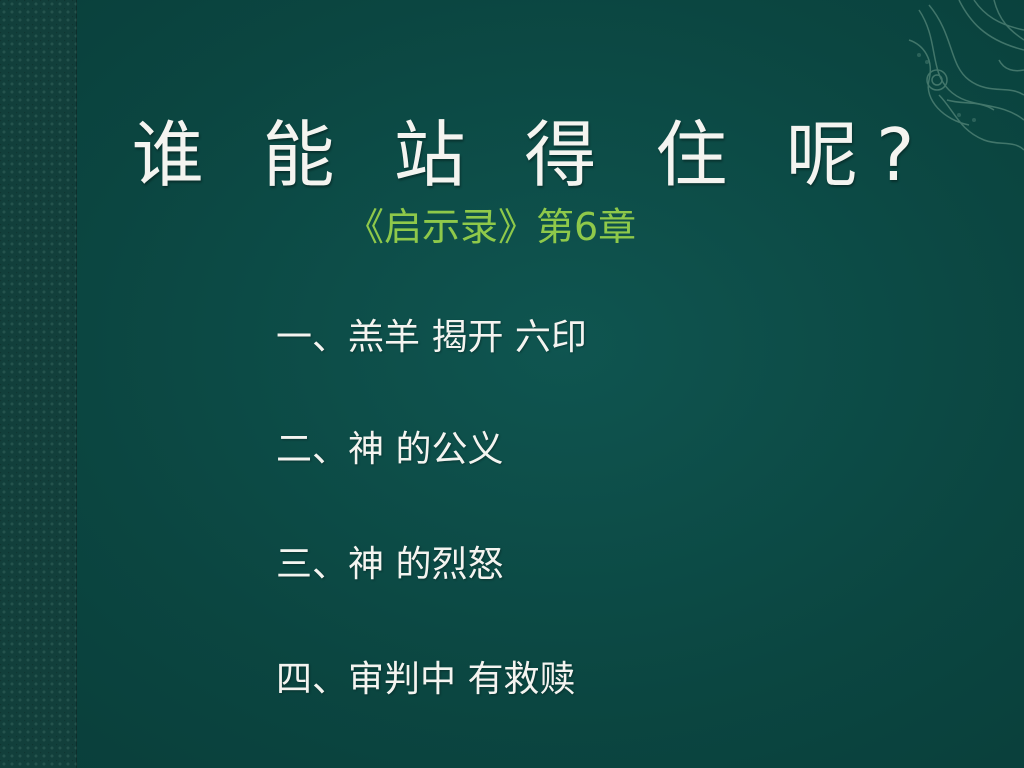  What do you see at coordinates (390, 449) in the screenshot?
I see `outline-point-2: 二、神 的公义` at bounding box center [390, 449].